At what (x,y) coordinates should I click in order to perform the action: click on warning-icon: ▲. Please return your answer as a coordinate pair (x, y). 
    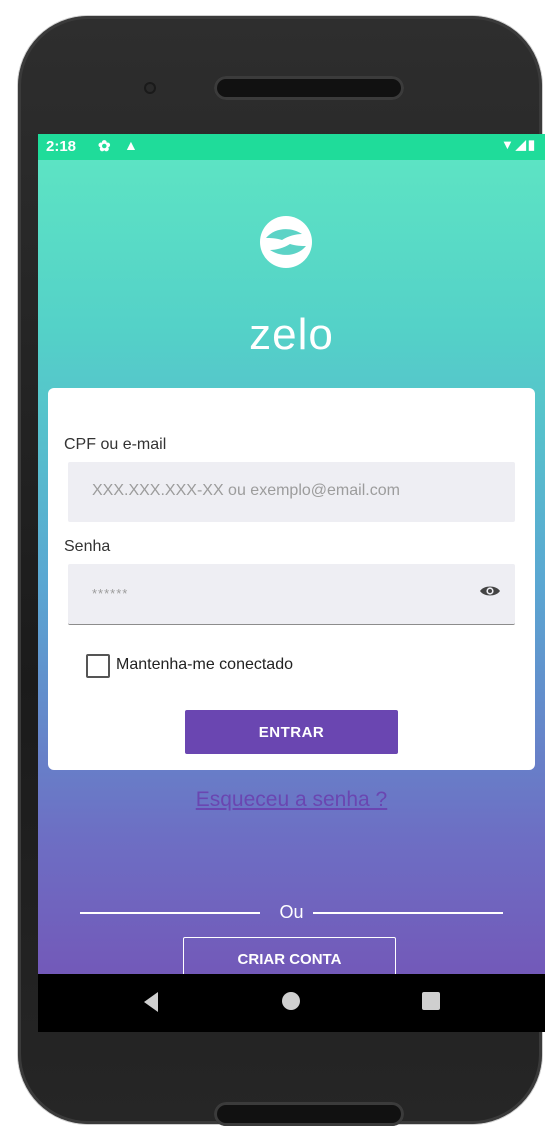
    Looking at the image, I should click on (131, 145).